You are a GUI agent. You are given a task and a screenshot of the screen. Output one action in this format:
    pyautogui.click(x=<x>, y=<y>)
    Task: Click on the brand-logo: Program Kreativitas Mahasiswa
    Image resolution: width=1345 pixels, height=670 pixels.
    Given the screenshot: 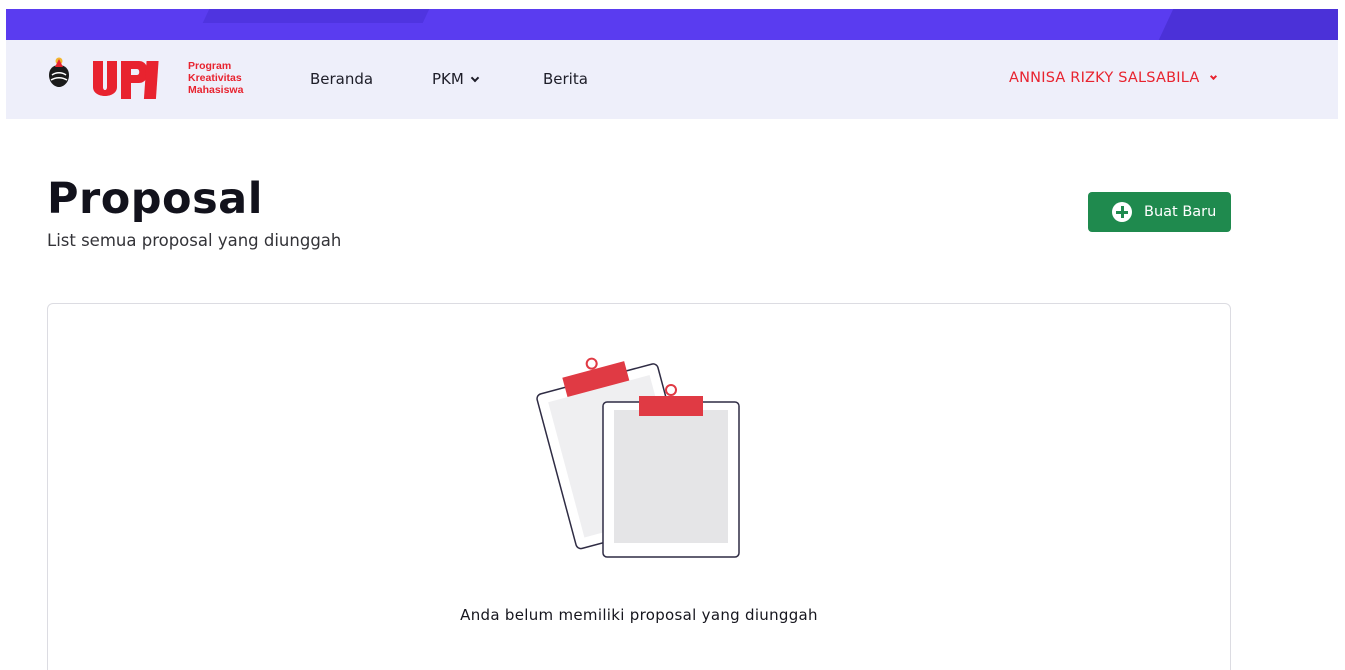 What is the action you would take?
    pyautogui.click(x=149, y=80)
    